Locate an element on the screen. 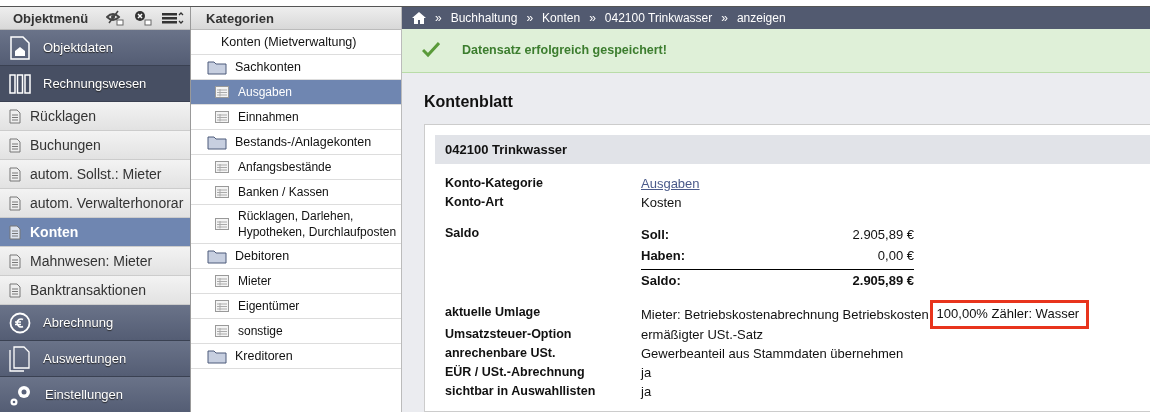 Image resolution: width=1150 pixels, height=412 pixels. menu-item: Buchungen is located at coordinates (95, 145).